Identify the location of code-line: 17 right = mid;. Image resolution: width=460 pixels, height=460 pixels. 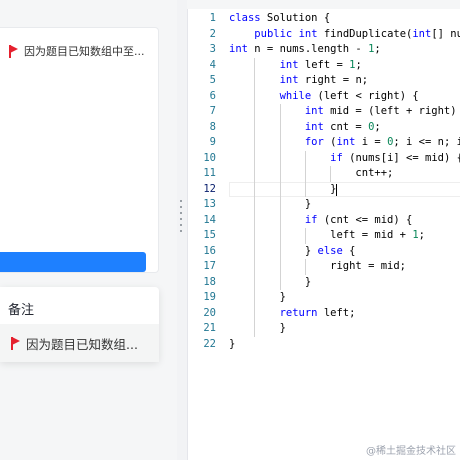
(324, 267).